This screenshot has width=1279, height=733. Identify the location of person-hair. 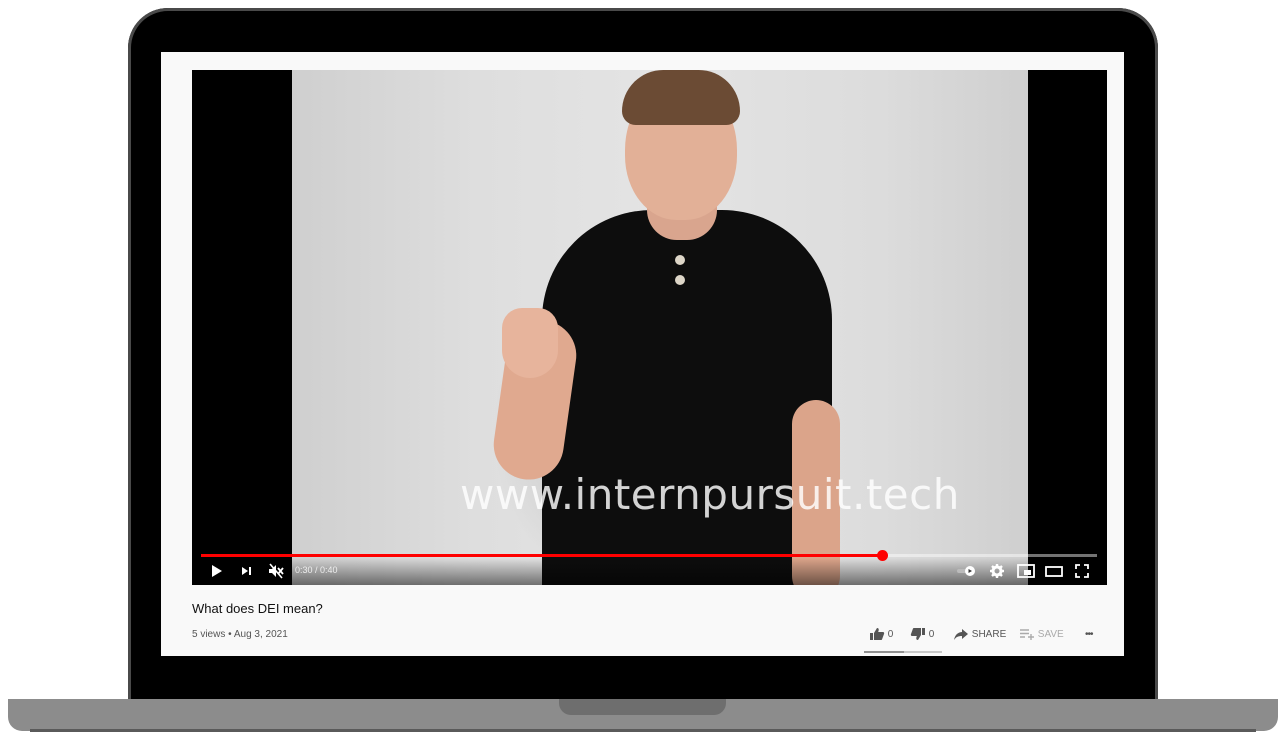
(681, 97).